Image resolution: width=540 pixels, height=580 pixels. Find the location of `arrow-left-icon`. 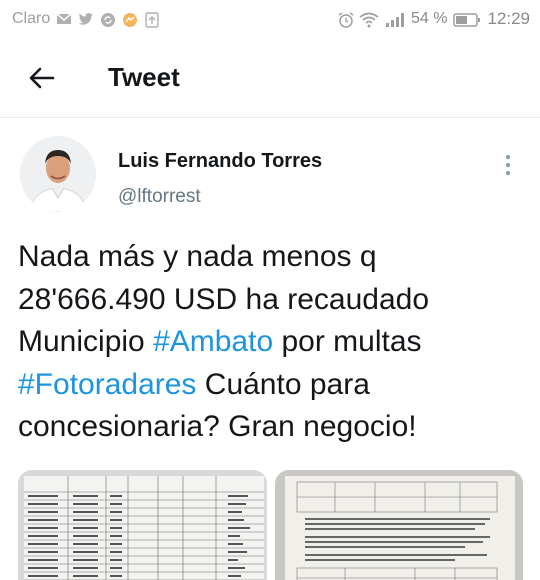

arrow-left-icon is located at coordinates (42, 77).